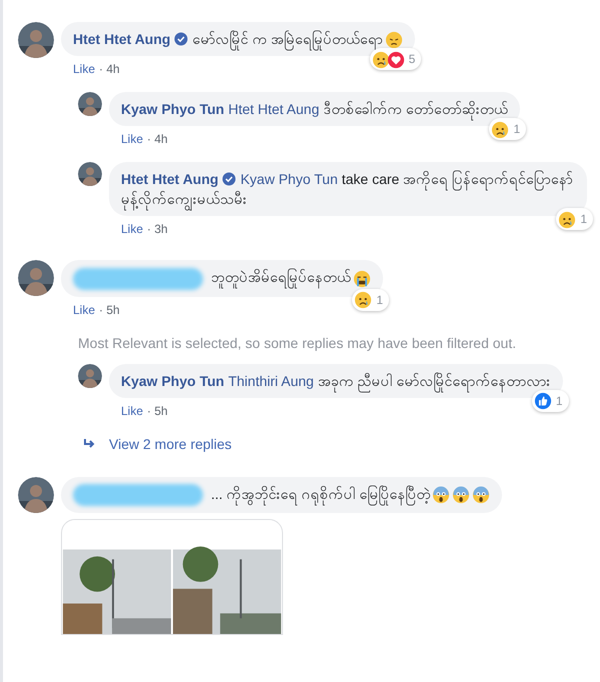 The image size is (600, 682). What do you see at coordinates (298, 343) in the screenshot?
I see `filter-notice: Most Relevant is selected, so some replies may have been filtered out.` at bounding box center [298, 343].